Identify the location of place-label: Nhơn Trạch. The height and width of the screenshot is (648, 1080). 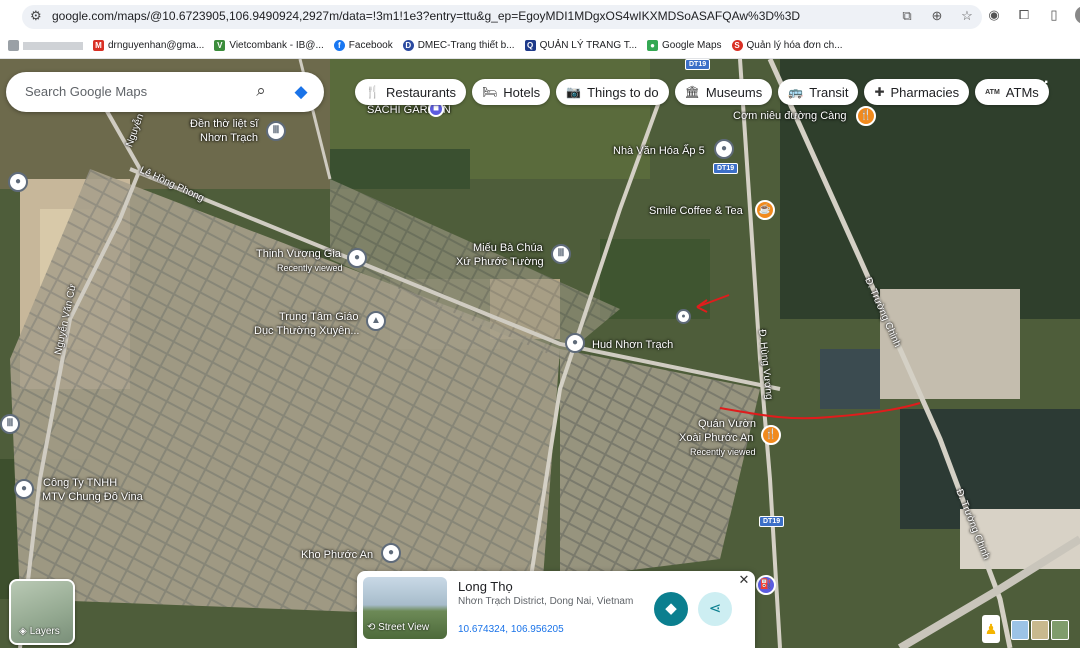
(229, 138).